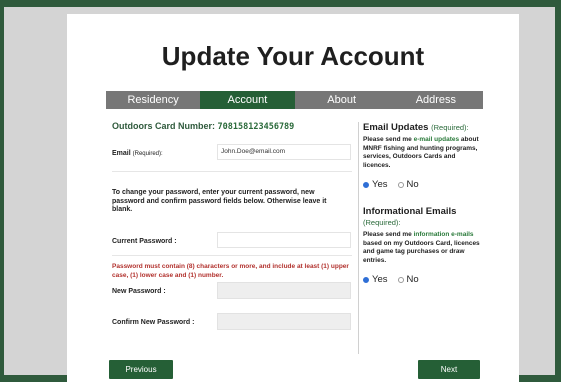 The image size is (561, 382). I want to click on wizard-tabs: Residency Account About Address, so click(294, 100).